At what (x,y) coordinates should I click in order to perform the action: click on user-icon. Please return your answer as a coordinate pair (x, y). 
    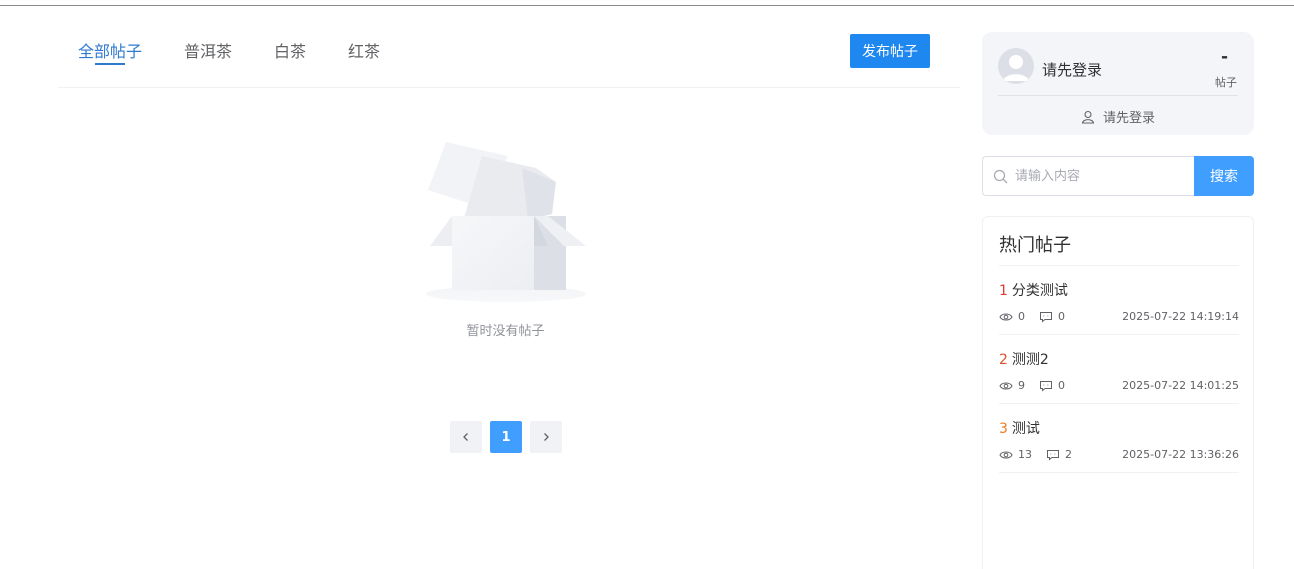
    Looking at the image, I should click on (1088, 117).